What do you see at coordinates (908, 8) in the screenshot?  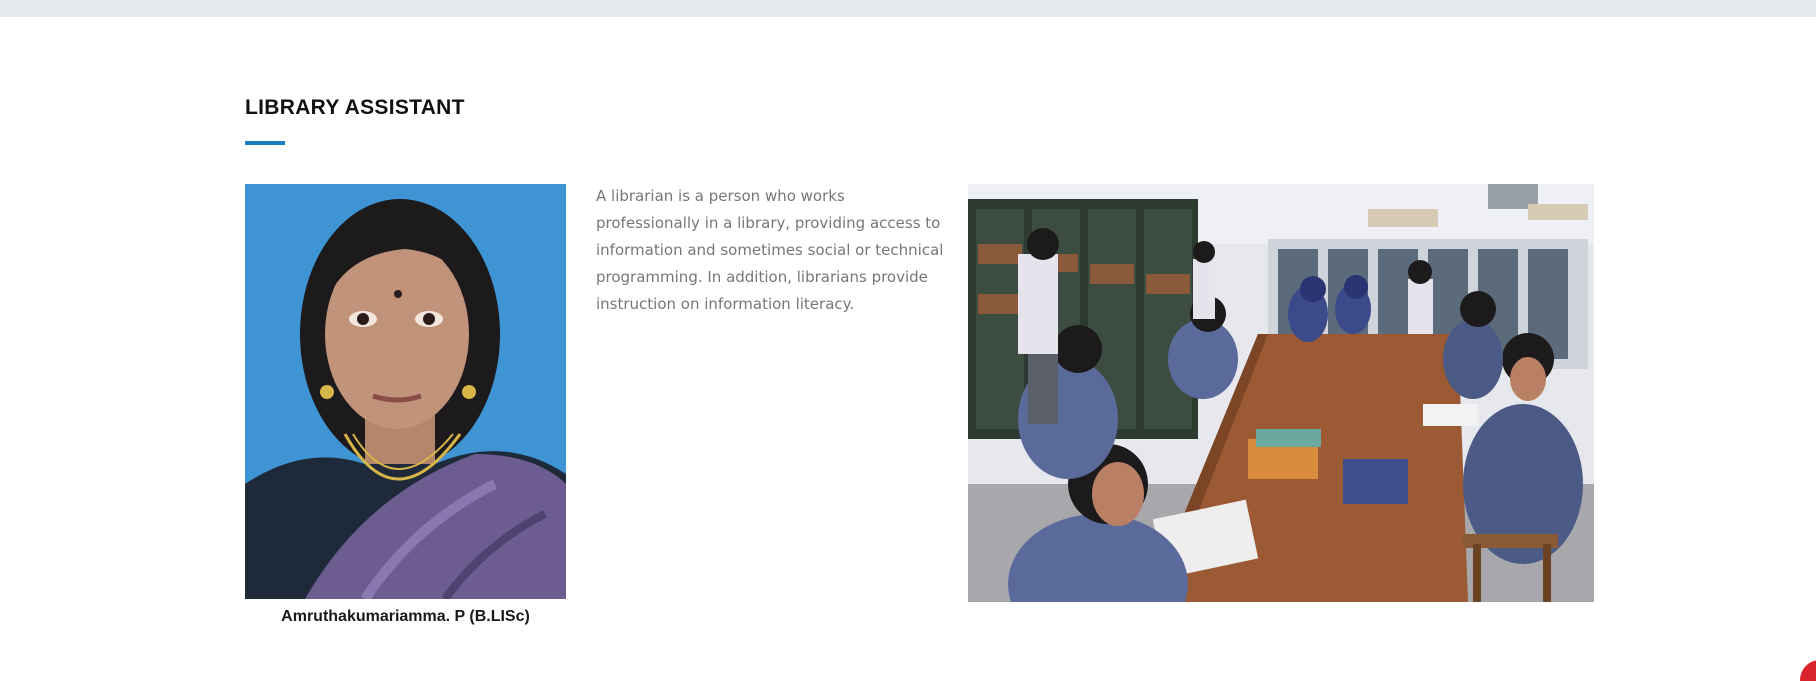 I see `top-bar` at bounding box center [908, 8].